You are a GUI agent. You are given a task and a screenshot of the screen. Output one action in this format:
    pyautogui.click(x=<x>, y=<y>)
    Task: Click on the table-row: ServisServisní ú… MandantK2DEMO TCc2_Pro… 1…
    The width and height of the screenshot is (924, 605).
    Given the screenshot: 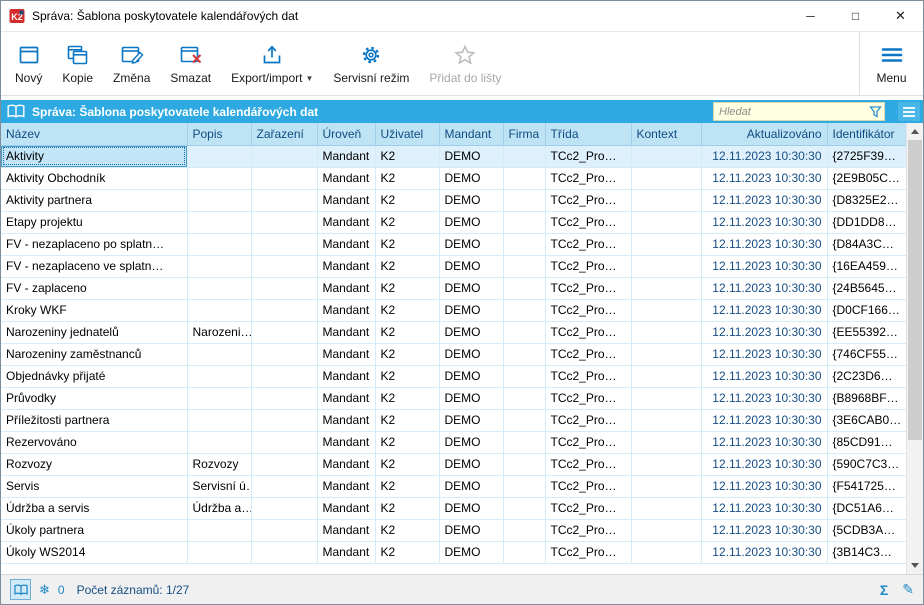 What is the action you would take?
    pyautogui.click(x=455, y=486)
    